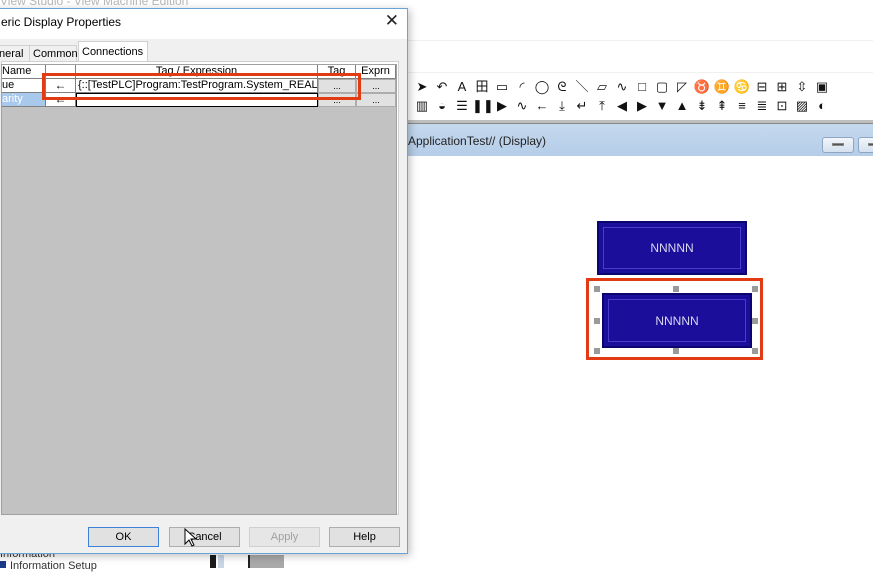  I want to click on text-icon: A, so click(462, 87).